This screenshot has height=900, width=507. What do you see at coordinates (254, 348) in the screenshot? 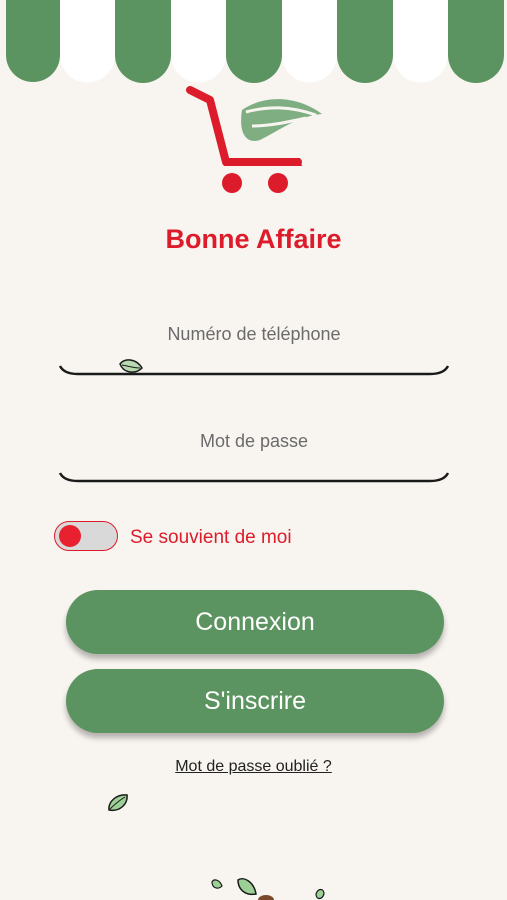
I see `phone-field: Numéro de téléphone` at bounding box center [254, 348].